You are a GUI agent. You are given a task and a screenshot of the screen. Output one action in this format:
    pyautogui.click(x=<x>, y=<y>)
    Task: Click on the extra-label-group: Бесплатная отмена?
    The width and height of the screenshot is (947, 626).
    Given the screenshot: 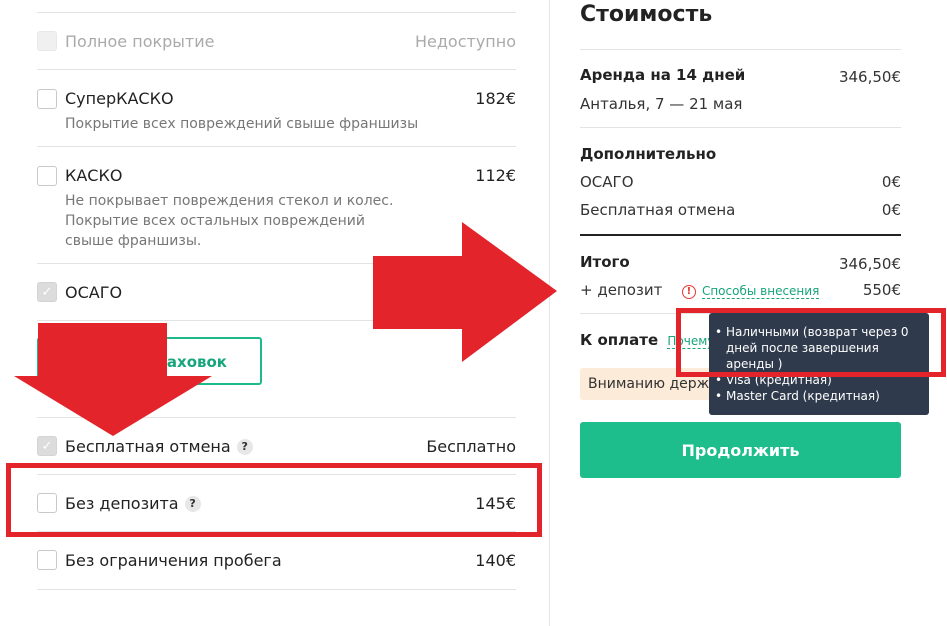 What is the action you would take?
    pyautogui.click(x=159, y=446)
    